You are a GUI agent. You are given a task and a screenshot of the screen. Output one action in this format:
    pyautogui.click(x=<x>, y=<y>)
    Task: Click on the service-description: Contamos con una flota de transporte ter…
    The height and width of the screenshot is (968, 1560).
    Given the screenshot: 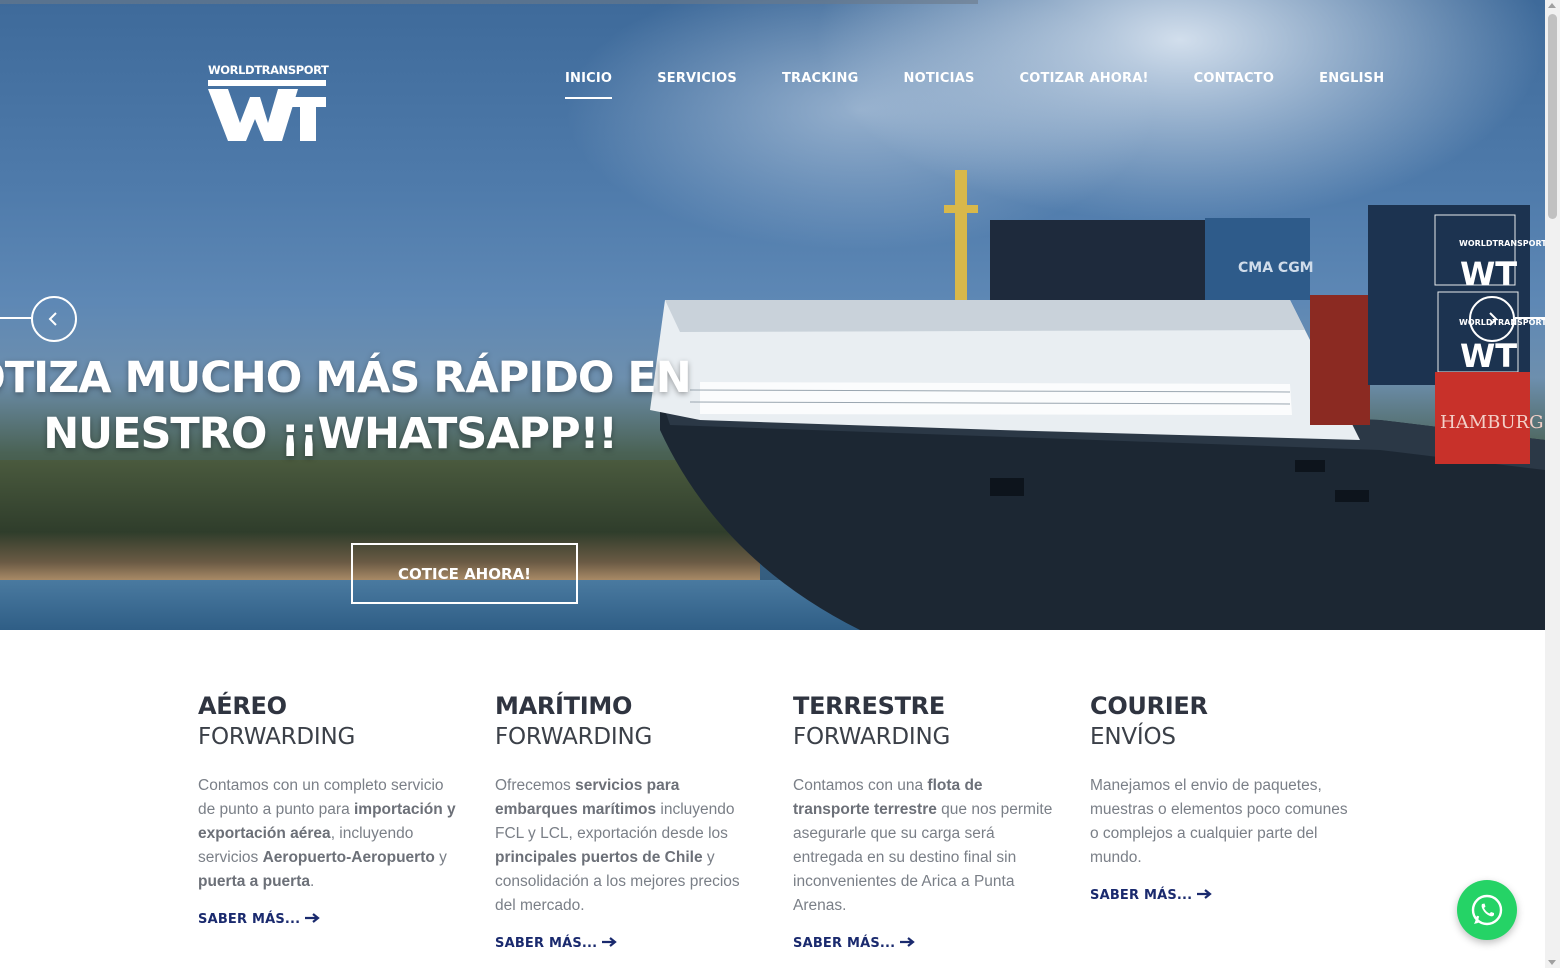 What is the action you would take?
    pyautogui.click(x=924, y=846)
    